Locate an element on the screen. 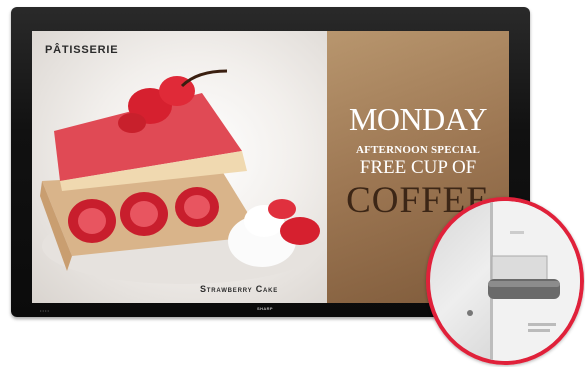 The height and width of the screenshot is (367, 585). brand-logo: SHARP is located at coordinates (265, 308).